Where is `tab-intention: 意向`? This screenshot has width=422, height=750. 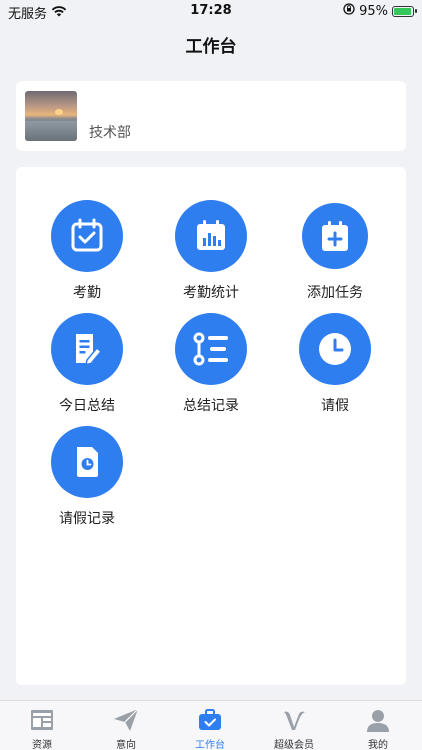 tab-intention: 意向 is located at coordinates (126, 728).